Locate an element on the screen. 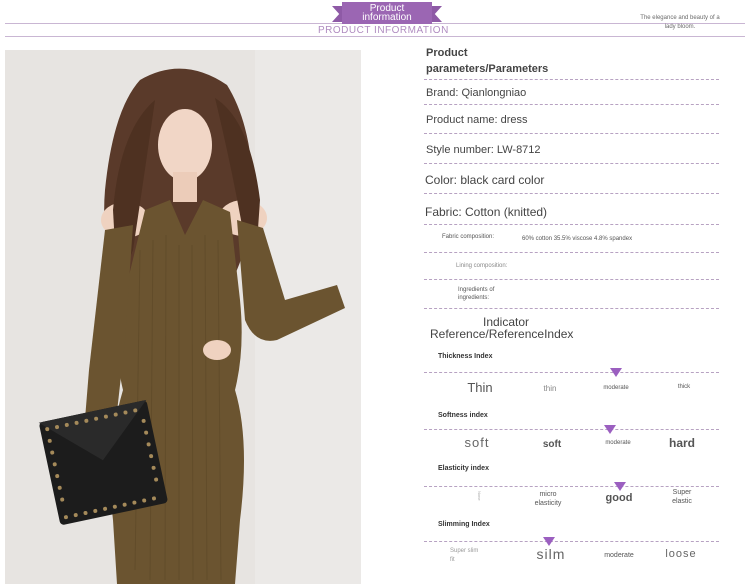 The image size is (750, 587). elasticity-option-line: Super is located at coordinates (682, 492).